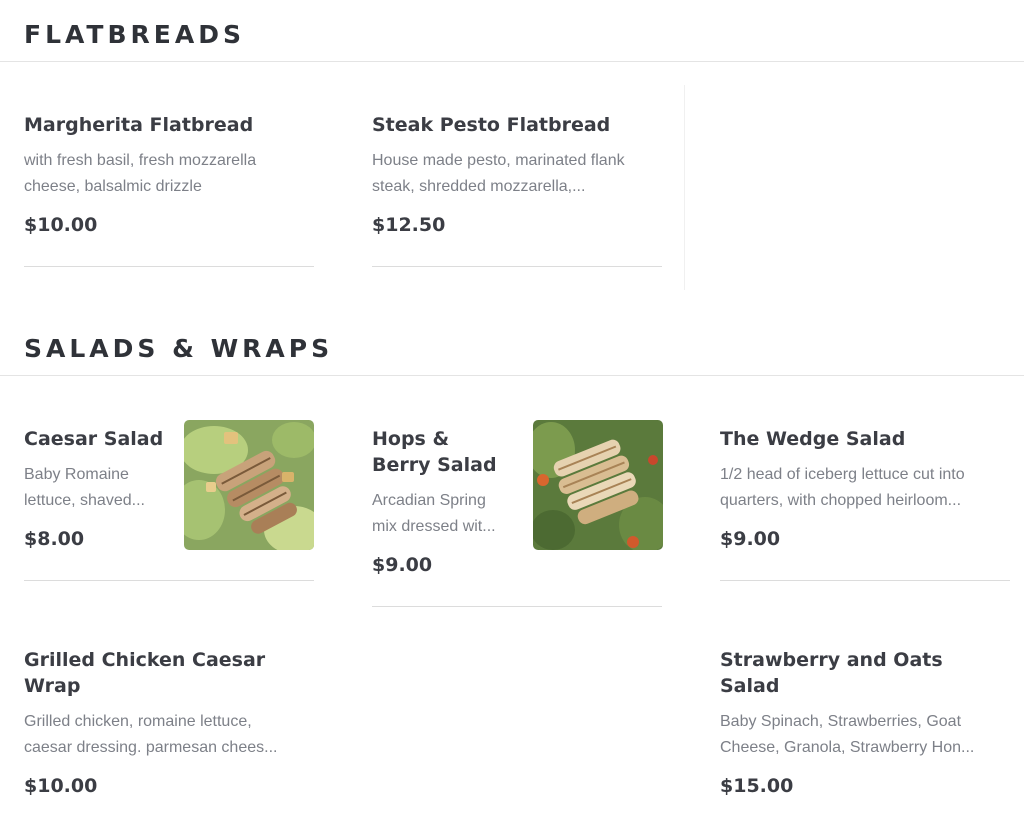  Describe the element at coordinates (813, 439) in the screenshot. I see `item-name: The Wedge Salad` at that location.